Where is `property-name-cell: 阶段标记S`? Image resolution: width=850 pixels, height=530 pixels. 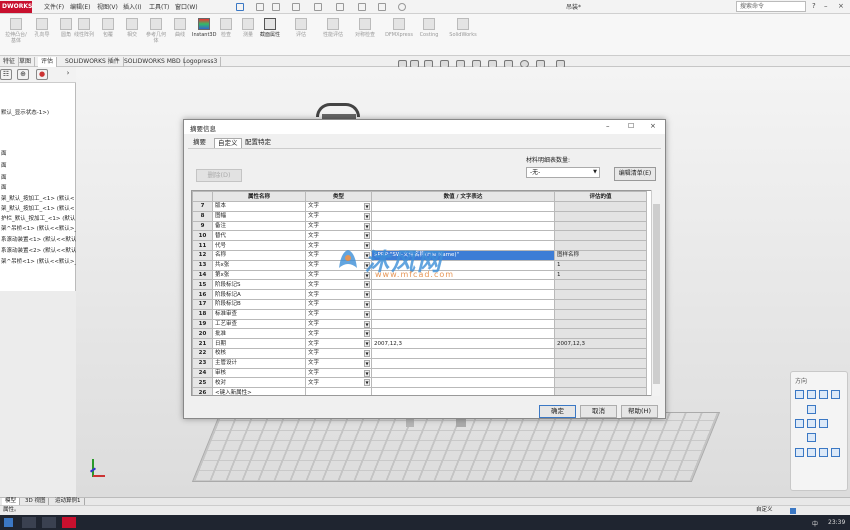 property-name-cell: 阶段标记S is located at coordinates (259, 285).